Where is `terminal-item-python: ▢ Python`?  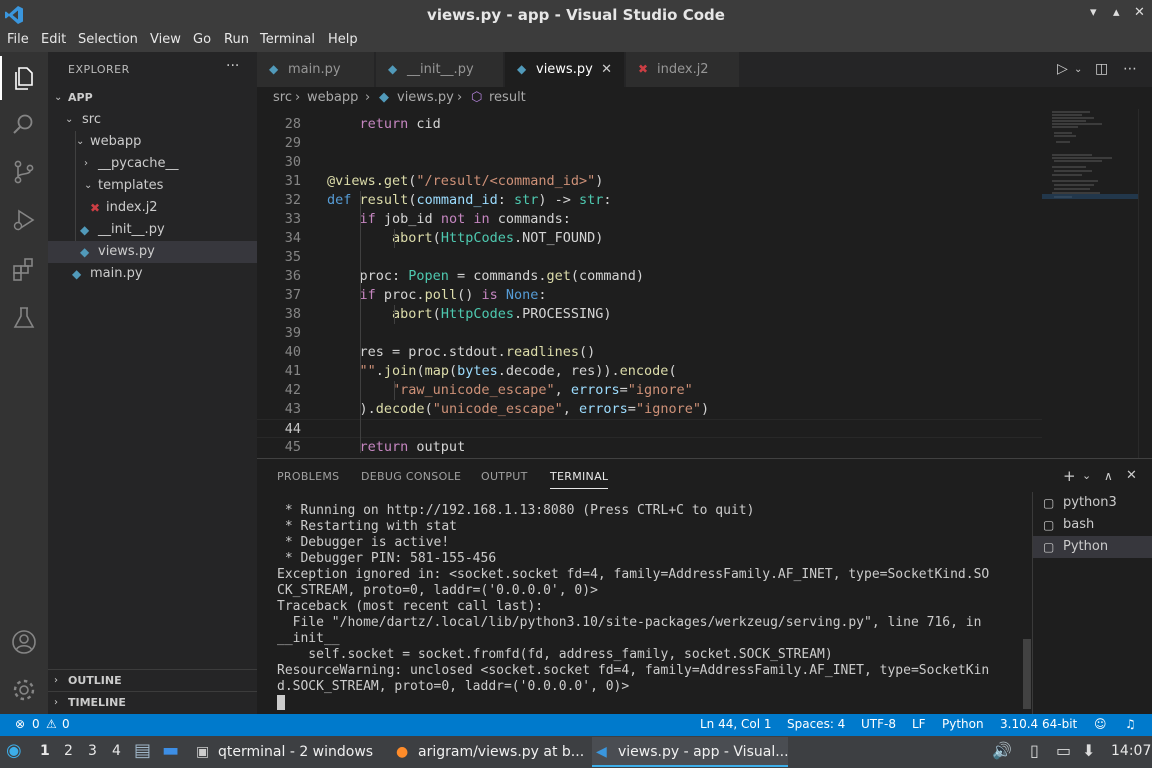 terminal-item-python: ▢ Python is located at coordinates (1092, 547).